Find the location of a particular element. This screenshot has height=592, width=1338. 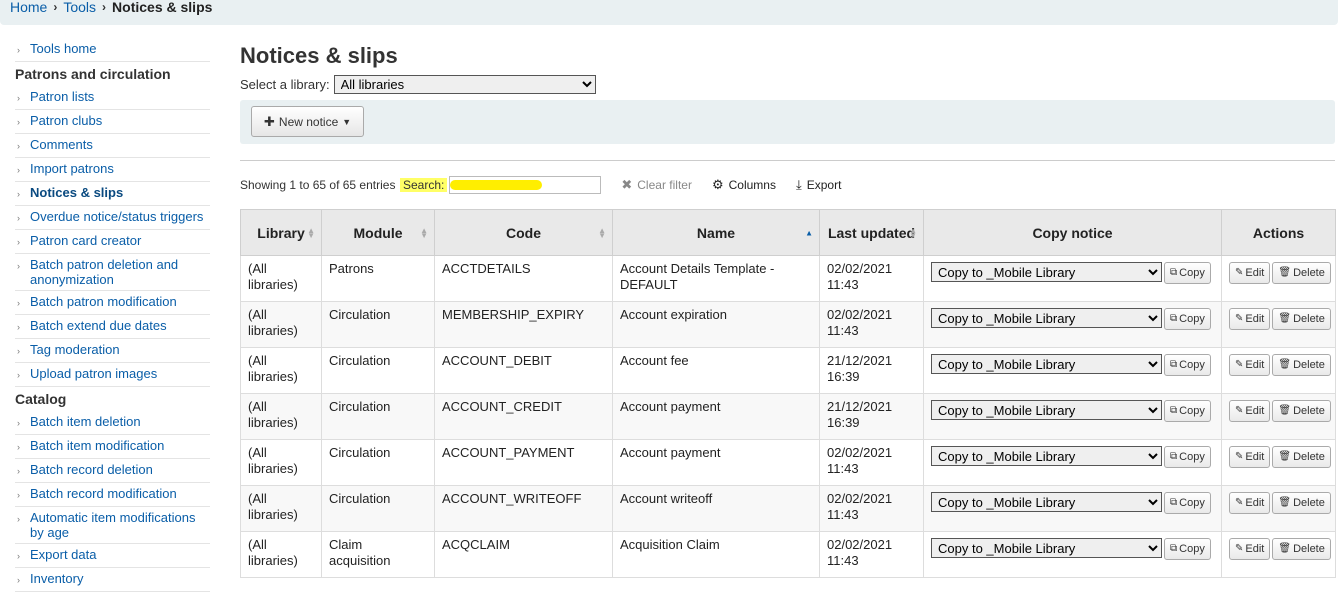

sidebar-link: Patron card creator is located at coordinates (85, 240).